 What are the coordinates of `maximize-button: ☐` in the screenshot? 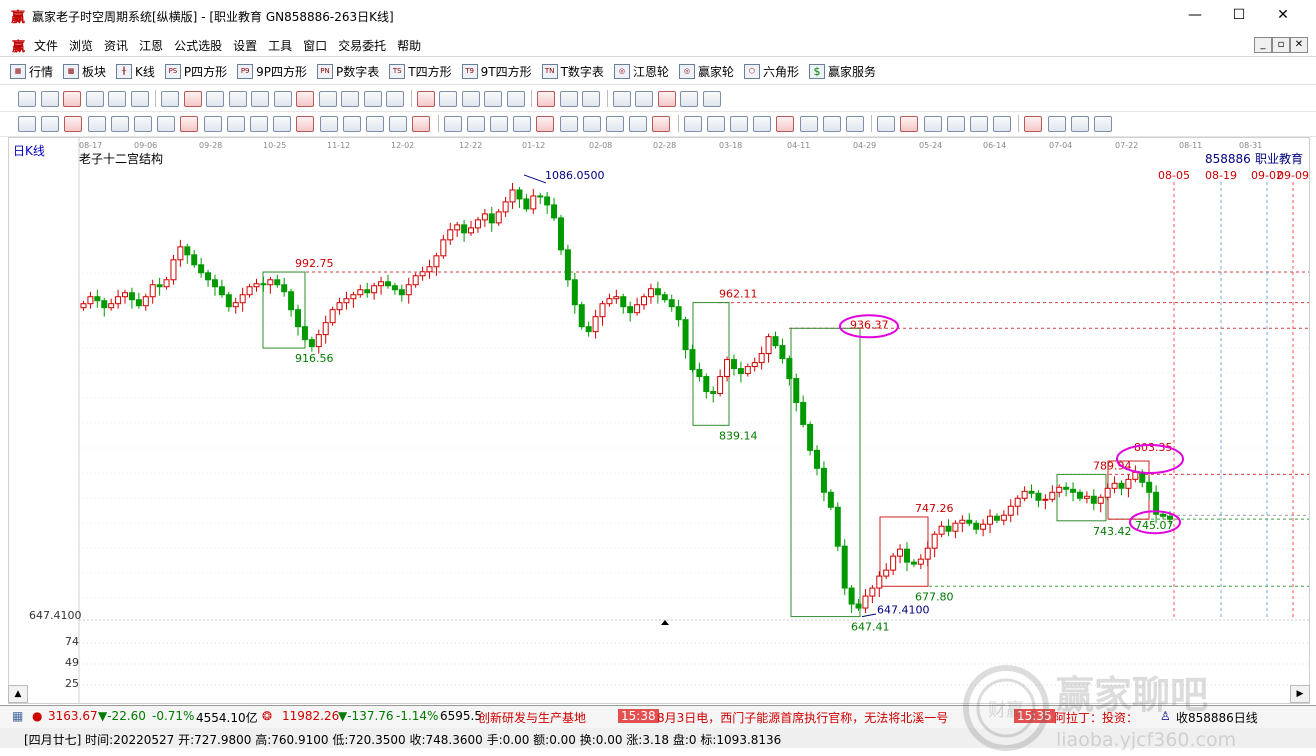 It's located at (1239, 15).